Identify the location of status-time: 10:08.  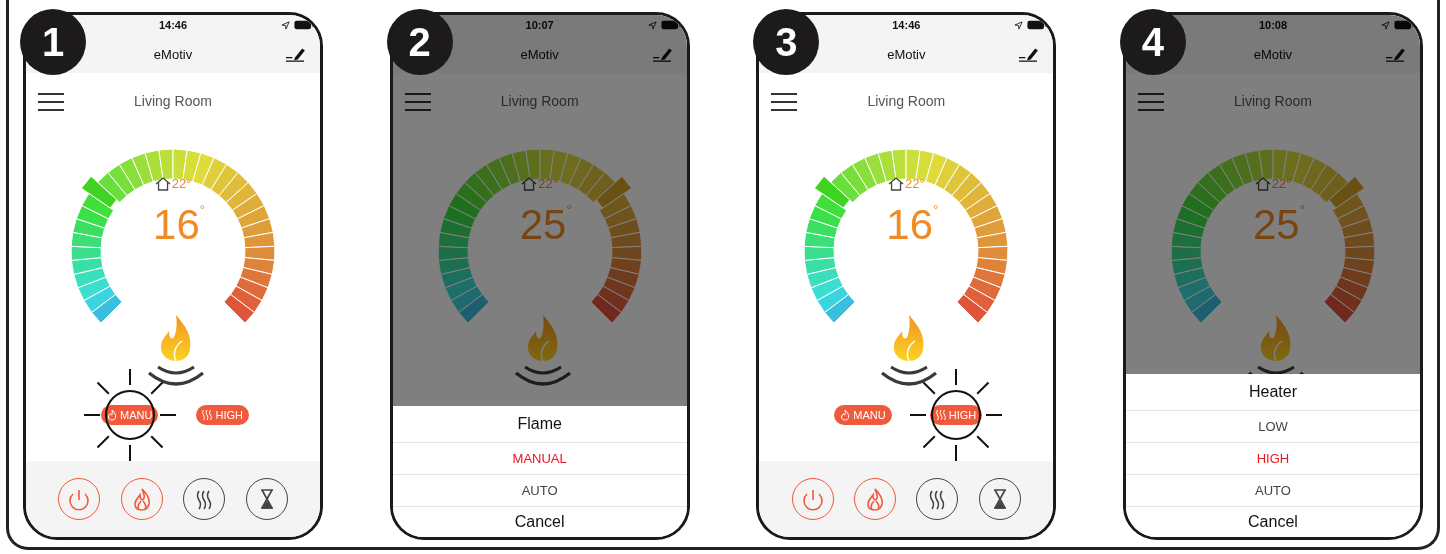
(1273, 25).